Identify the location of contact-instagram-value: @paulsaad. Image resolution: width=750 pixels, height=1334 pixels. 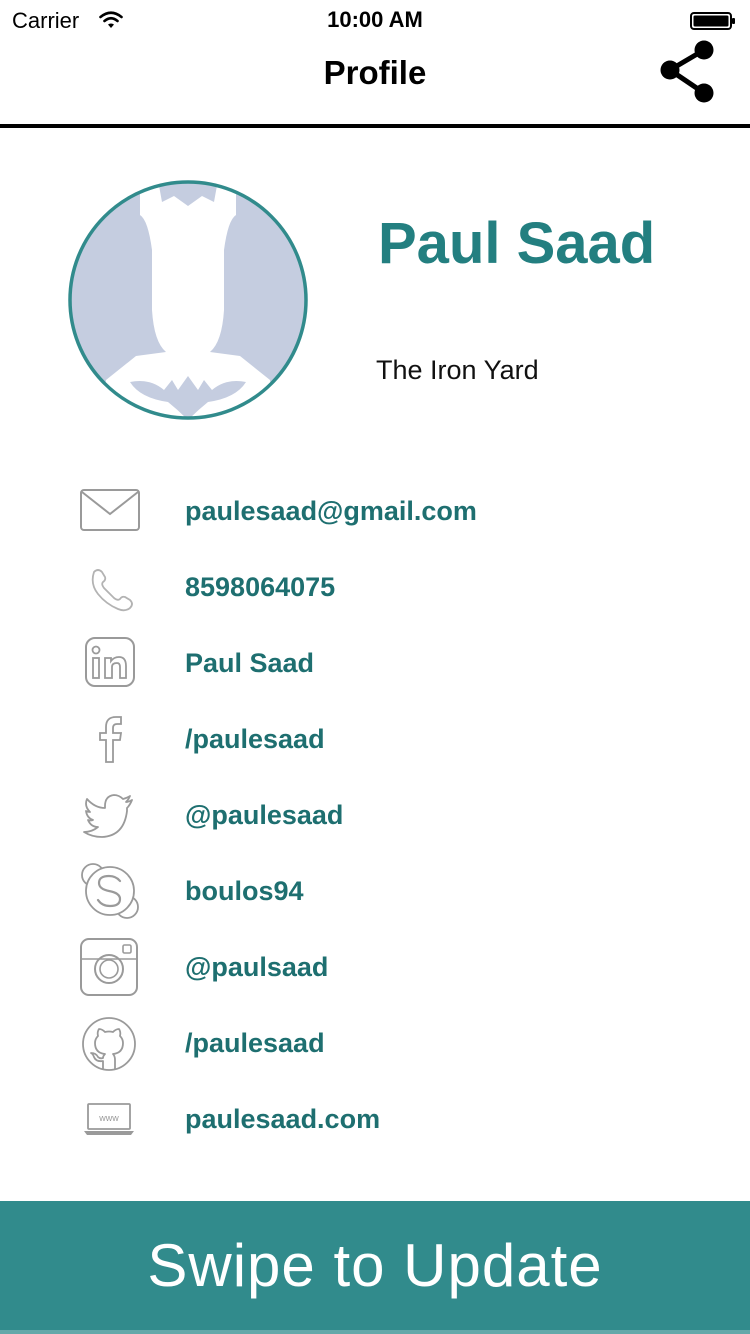
(257, 967).